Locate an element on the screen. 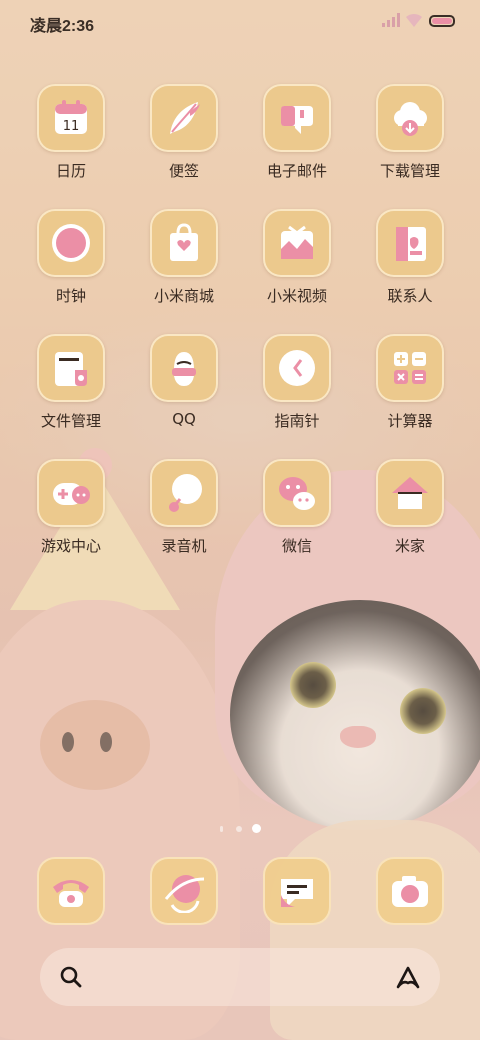  app-mi-video: 小米视频 is located at coordinates (297, 264).